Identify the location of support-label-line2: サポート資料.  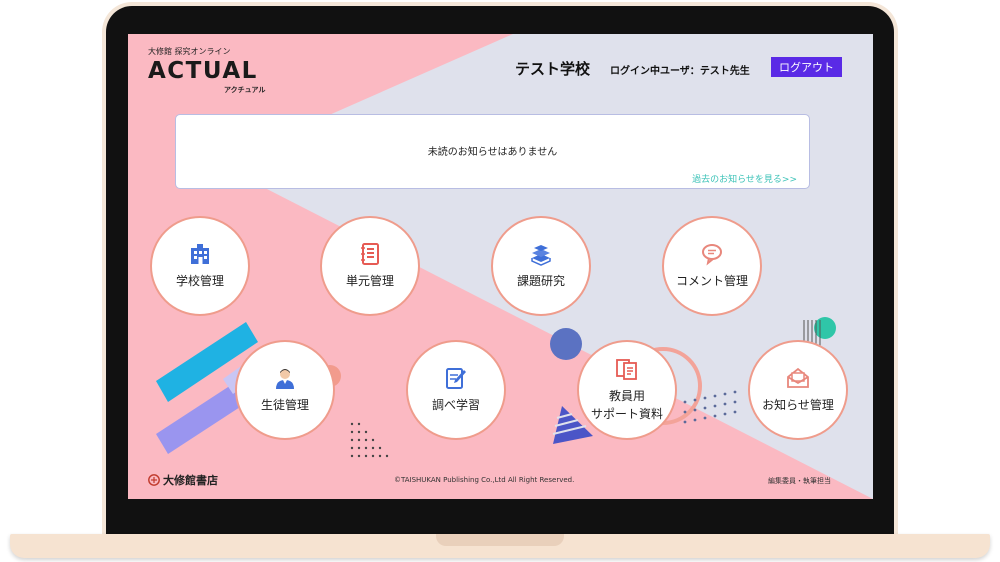
(626, 414).